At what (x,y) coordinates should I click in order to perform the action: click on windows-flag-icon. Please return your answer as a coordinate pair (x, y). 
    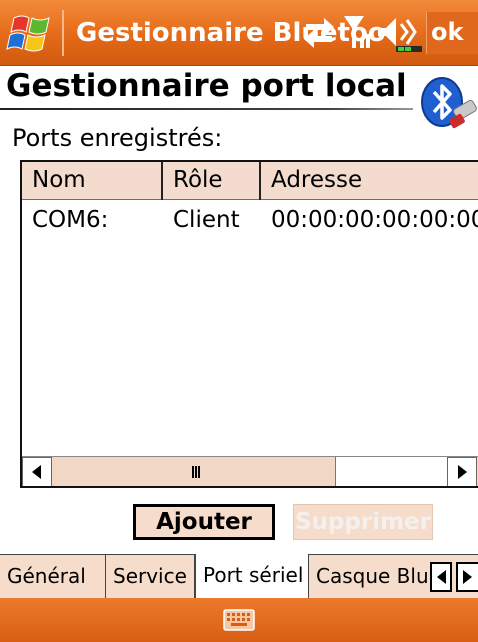
    Looking at the image, I should click on (31, 33).